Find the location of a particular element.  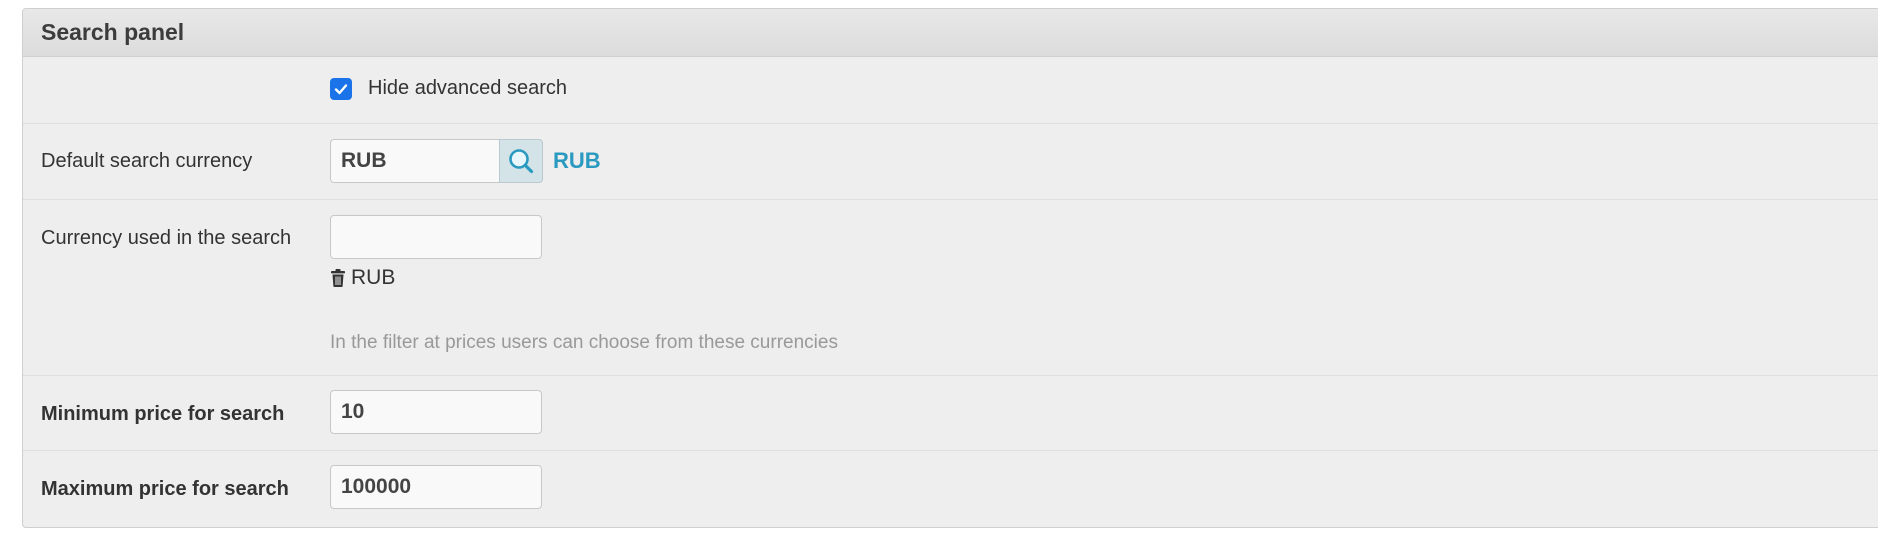

default-currency-row: Default search currency RUB is located at coordinates (950, 162).